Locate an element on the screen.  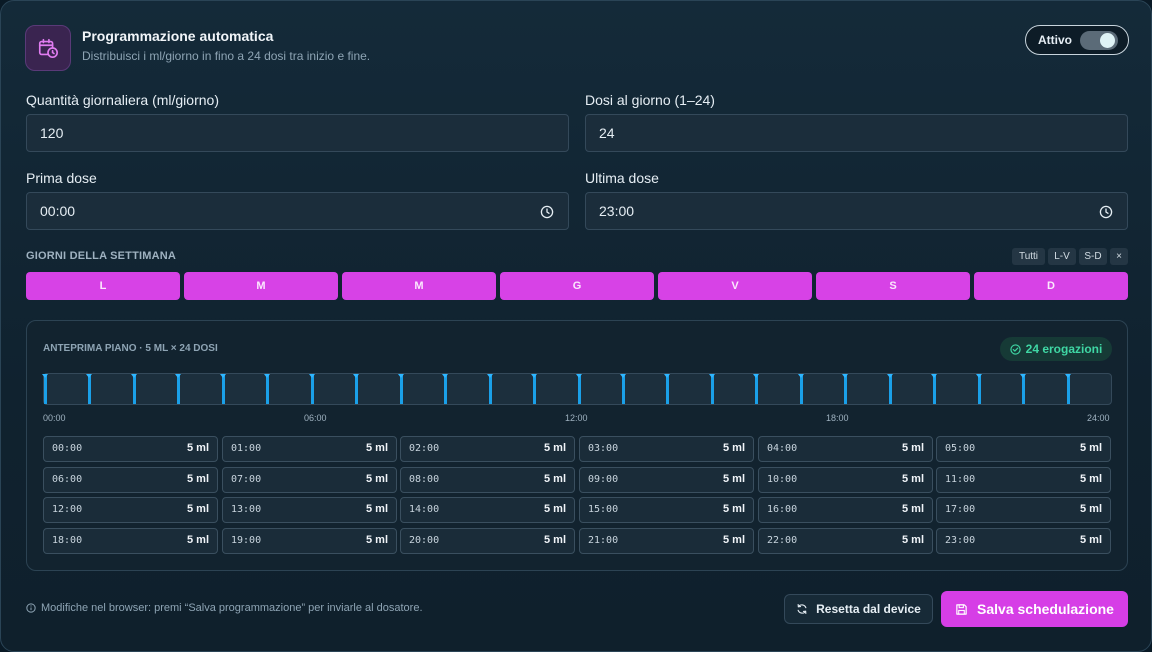
day-button-monday: L is located at coordinates (103, 286).